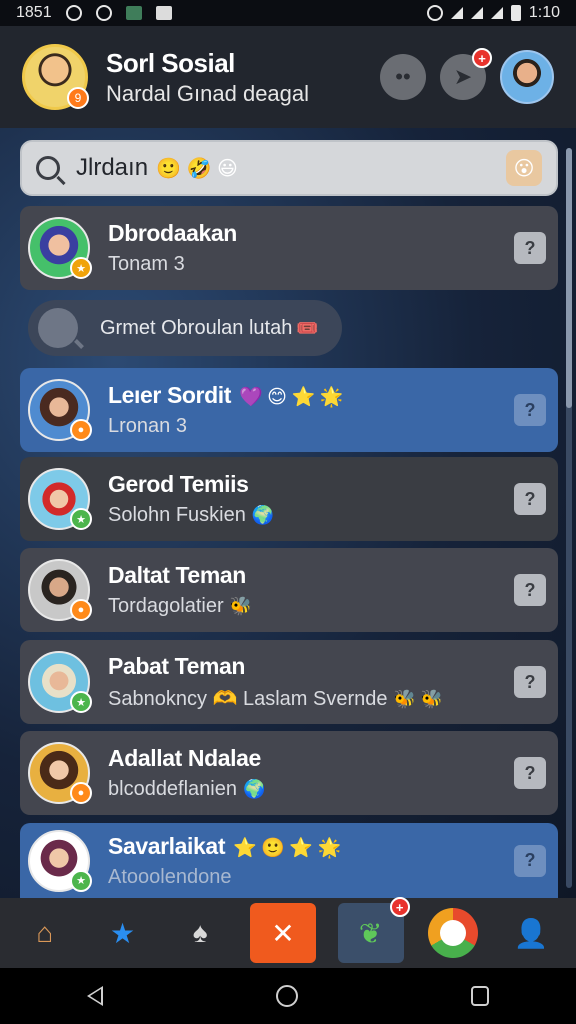 Image resolution: width=576 pixels, height=1024 pixels. What do you see at coordinates (177, 515) in the screenshot?
I see `contact-status: Solohn Fuskien` at bounding box center [177, 515].